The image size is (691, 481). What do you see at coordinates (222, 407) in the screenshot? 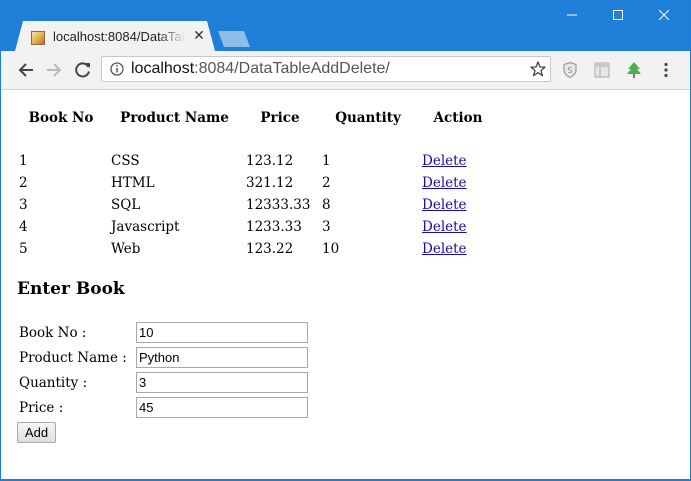
I see `price-input` at bounding box center [222, 407].